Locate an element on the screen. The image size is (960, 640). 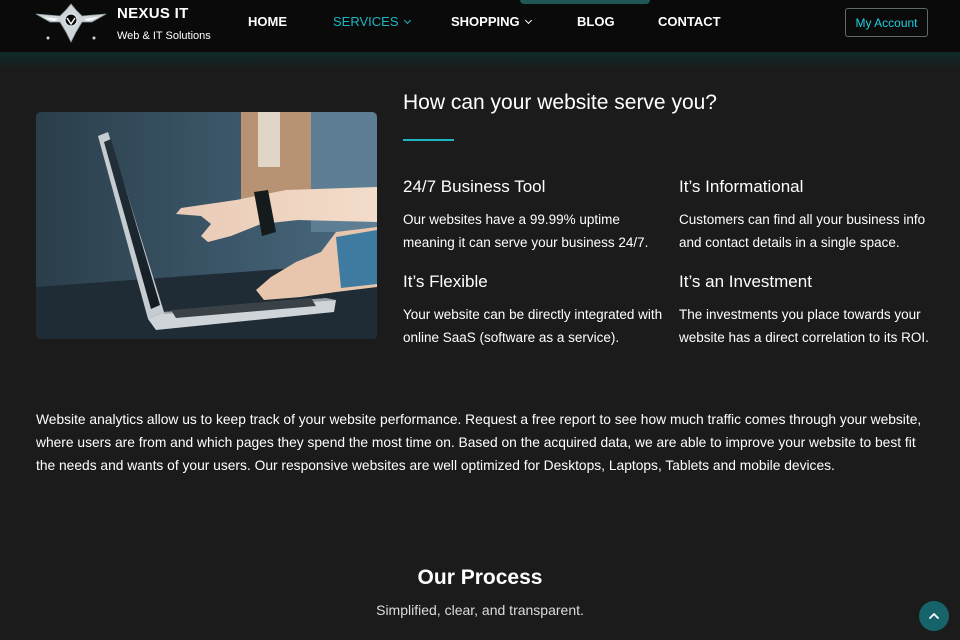
winged-shield-logo-icon is located at coordinates (71, 23).